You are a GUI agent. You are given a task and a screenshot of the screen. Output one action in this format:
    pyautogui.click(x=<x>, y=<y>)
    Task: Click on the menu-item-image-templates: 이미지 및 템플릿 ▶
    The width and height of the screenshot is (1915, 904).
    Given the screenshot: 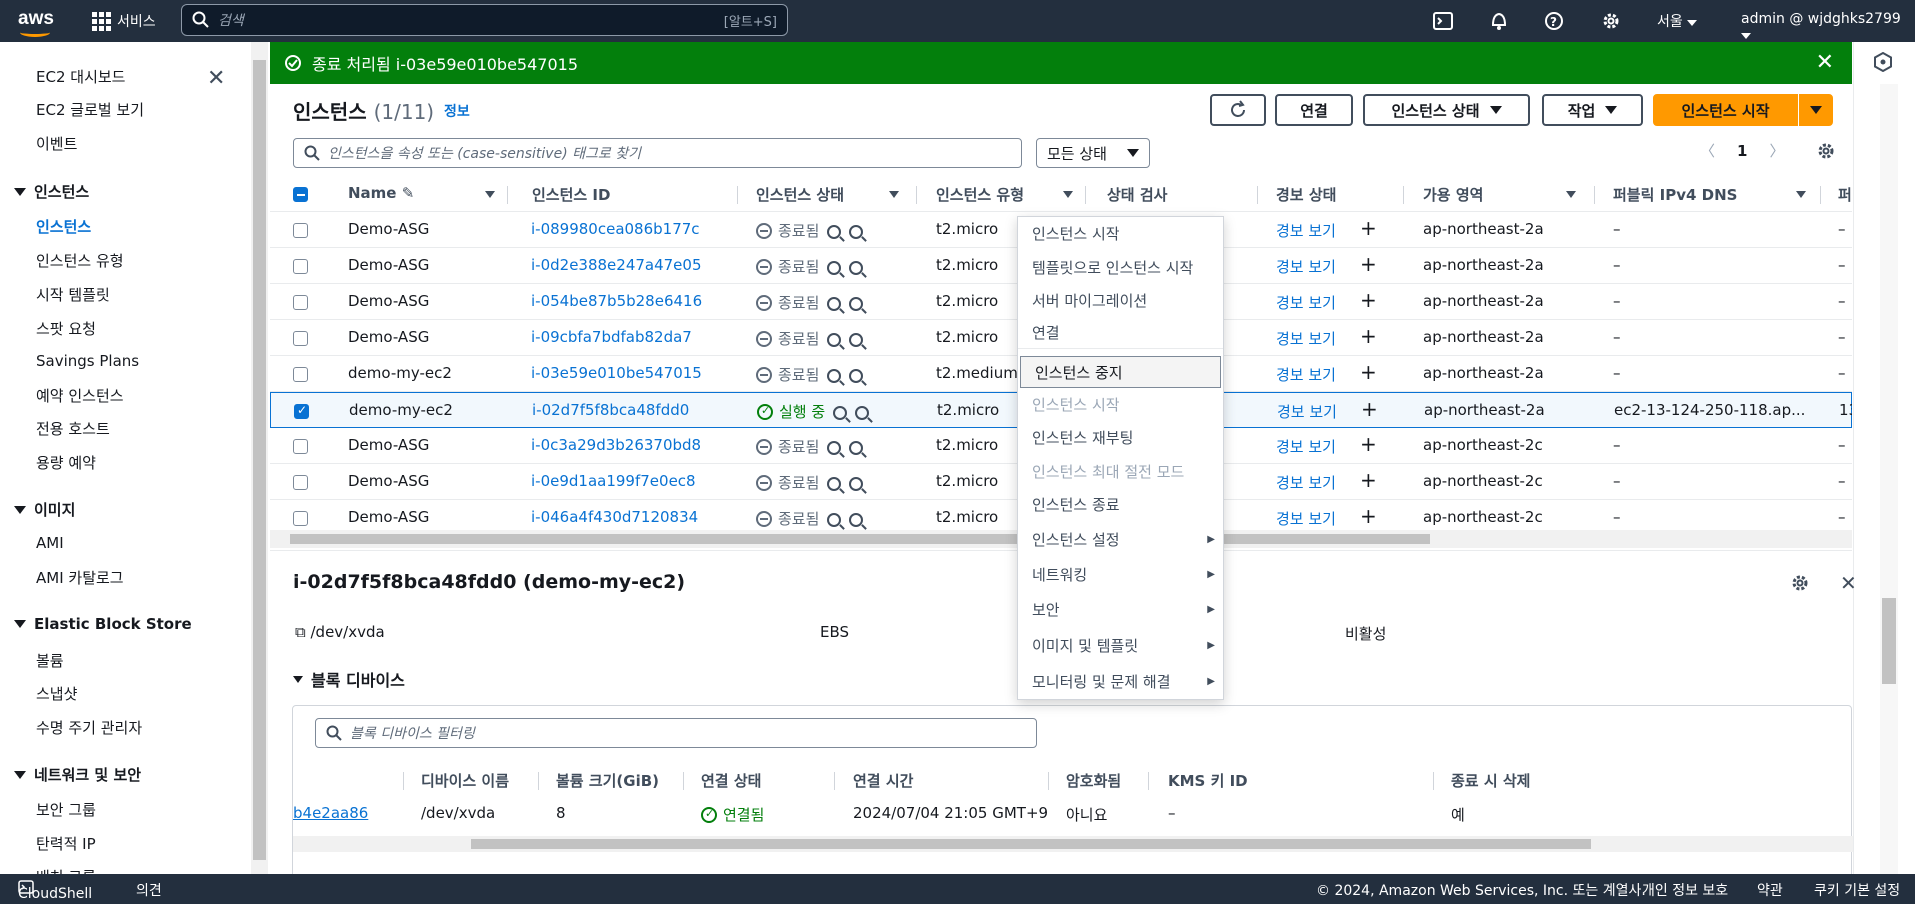 What is the action you would take?
    pyautogui.click(x=1120, y=645)
    